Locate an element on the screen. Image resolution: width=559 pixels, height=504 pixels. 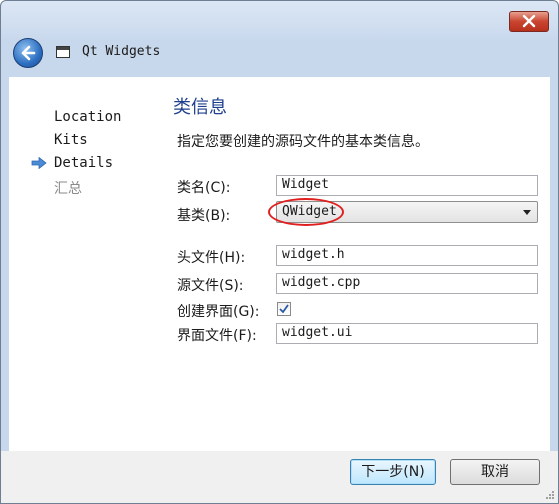
window-app-icon is located at coordinates (63, 52).